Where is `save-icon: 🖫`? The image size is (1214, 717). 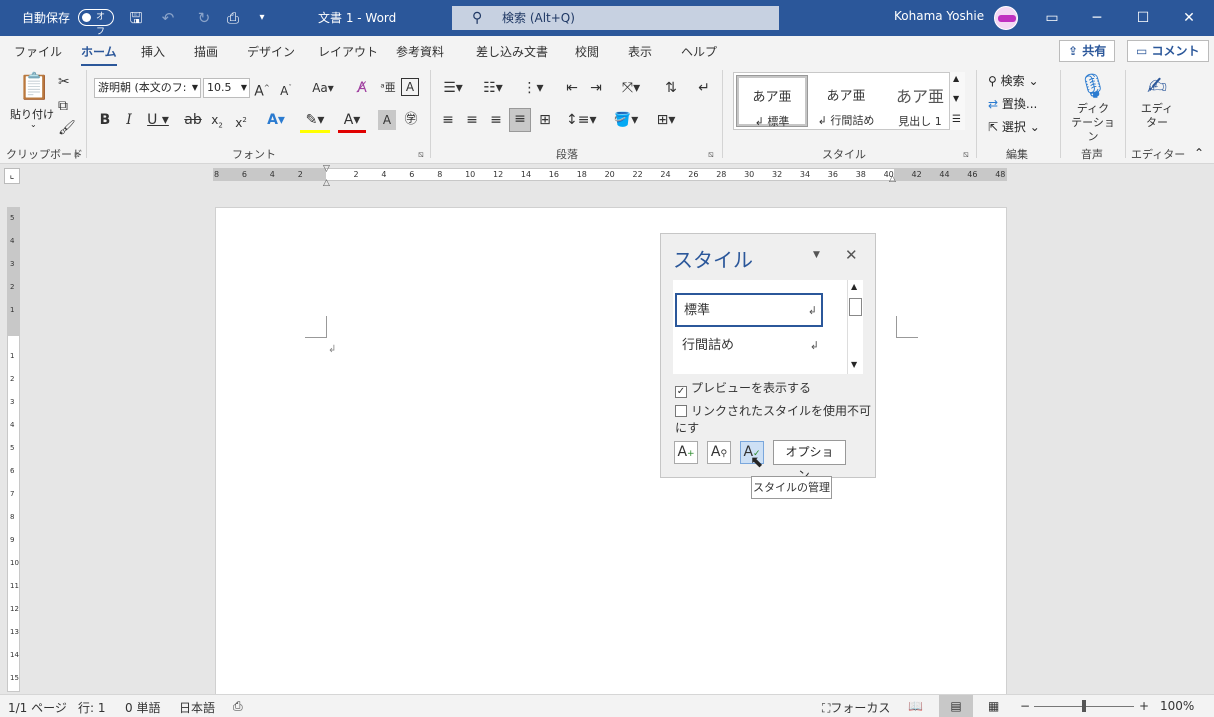 save-icon: 🖫 is located at coordinates (136, 18).